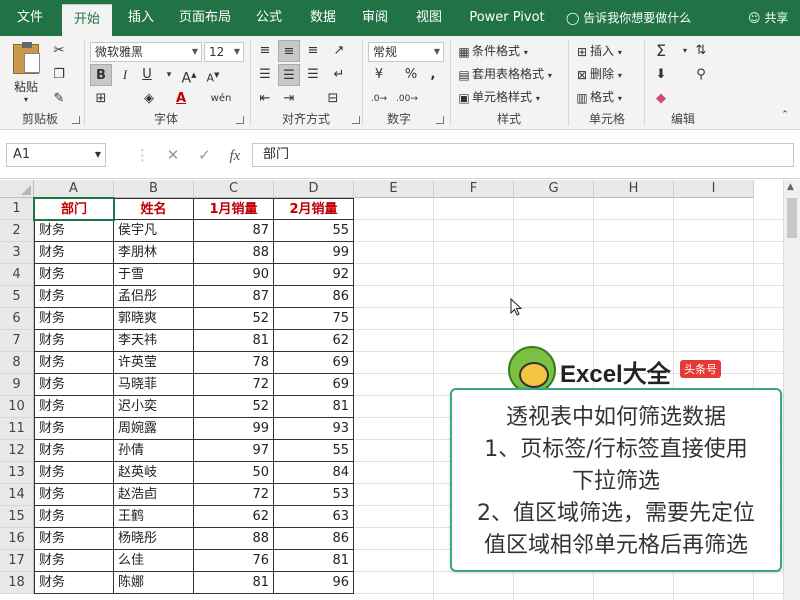 This screenshot has height=600, width=800. I want to click on align-bottom-icon: ≡, so click(313, 51).